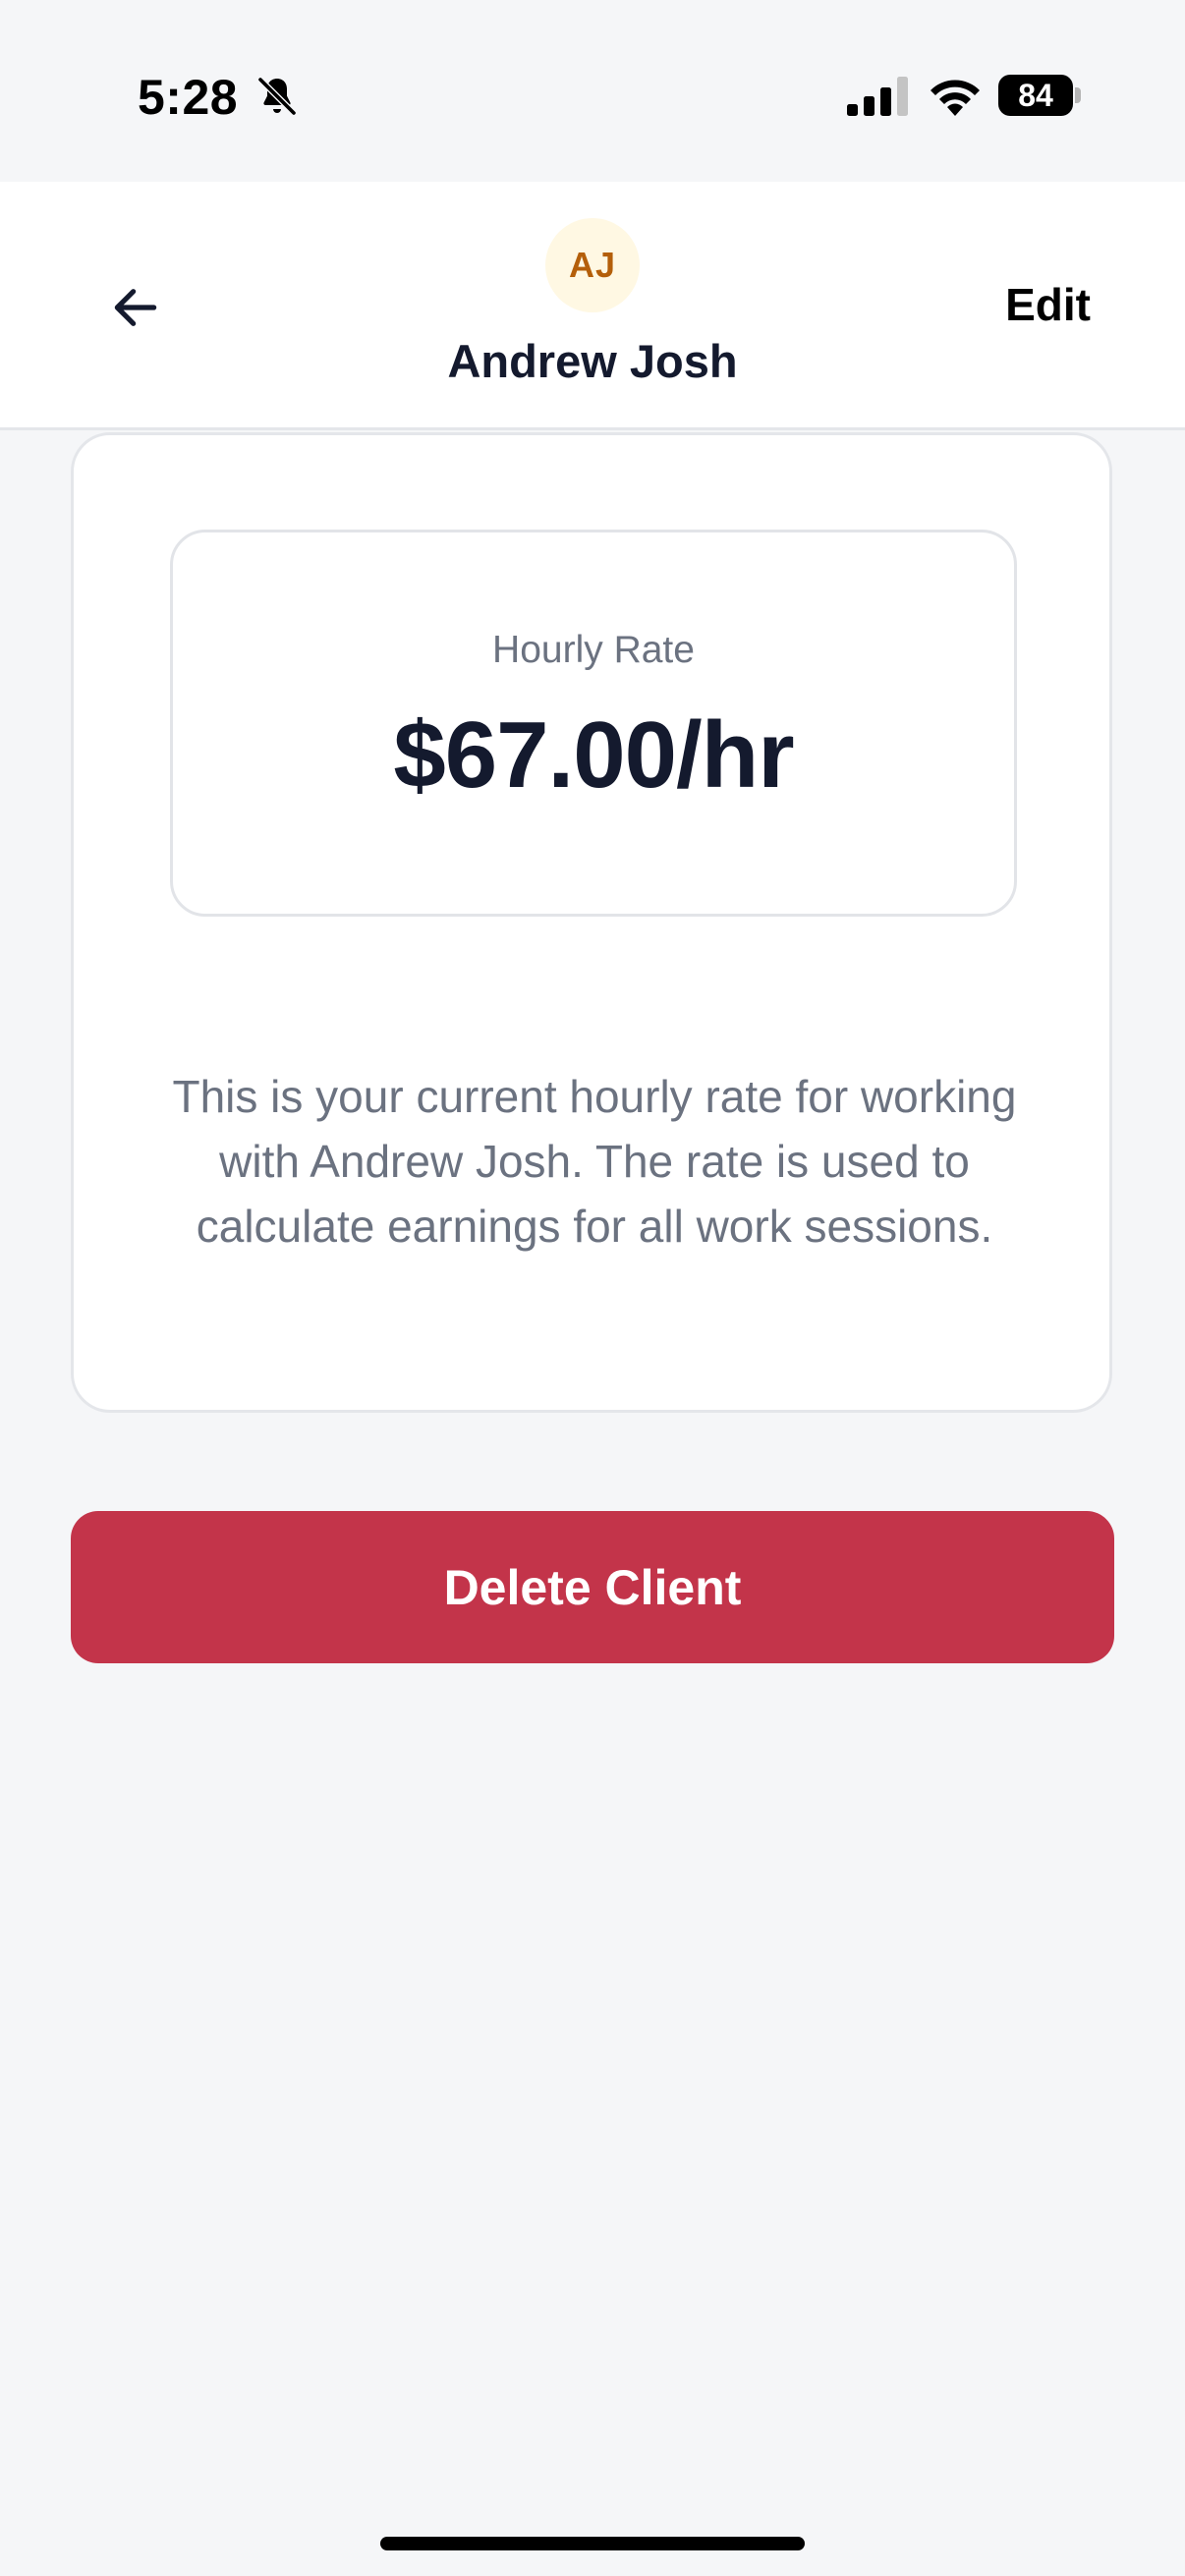  I want to click on client-header: AJ Andrew Josh Edit, so click(592, 306).